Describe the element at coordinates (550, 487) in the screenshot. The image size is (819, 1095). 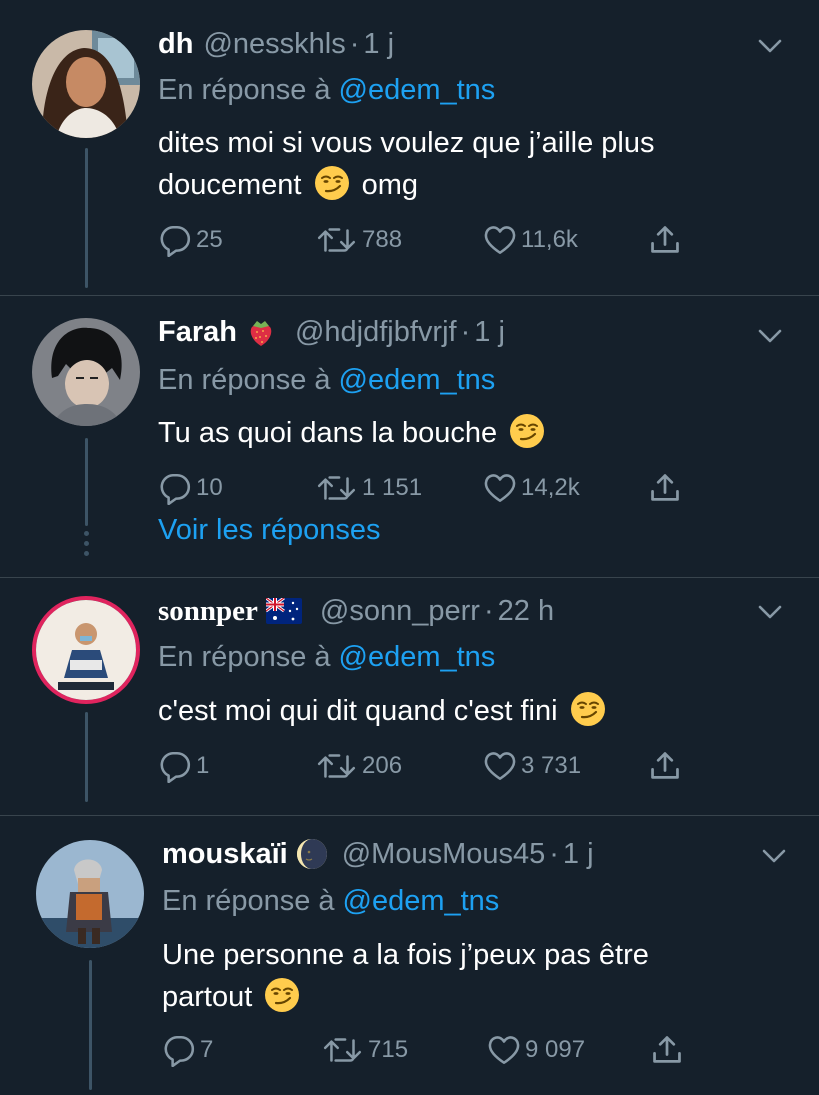
I see `like-count: 14,2k` at that location.